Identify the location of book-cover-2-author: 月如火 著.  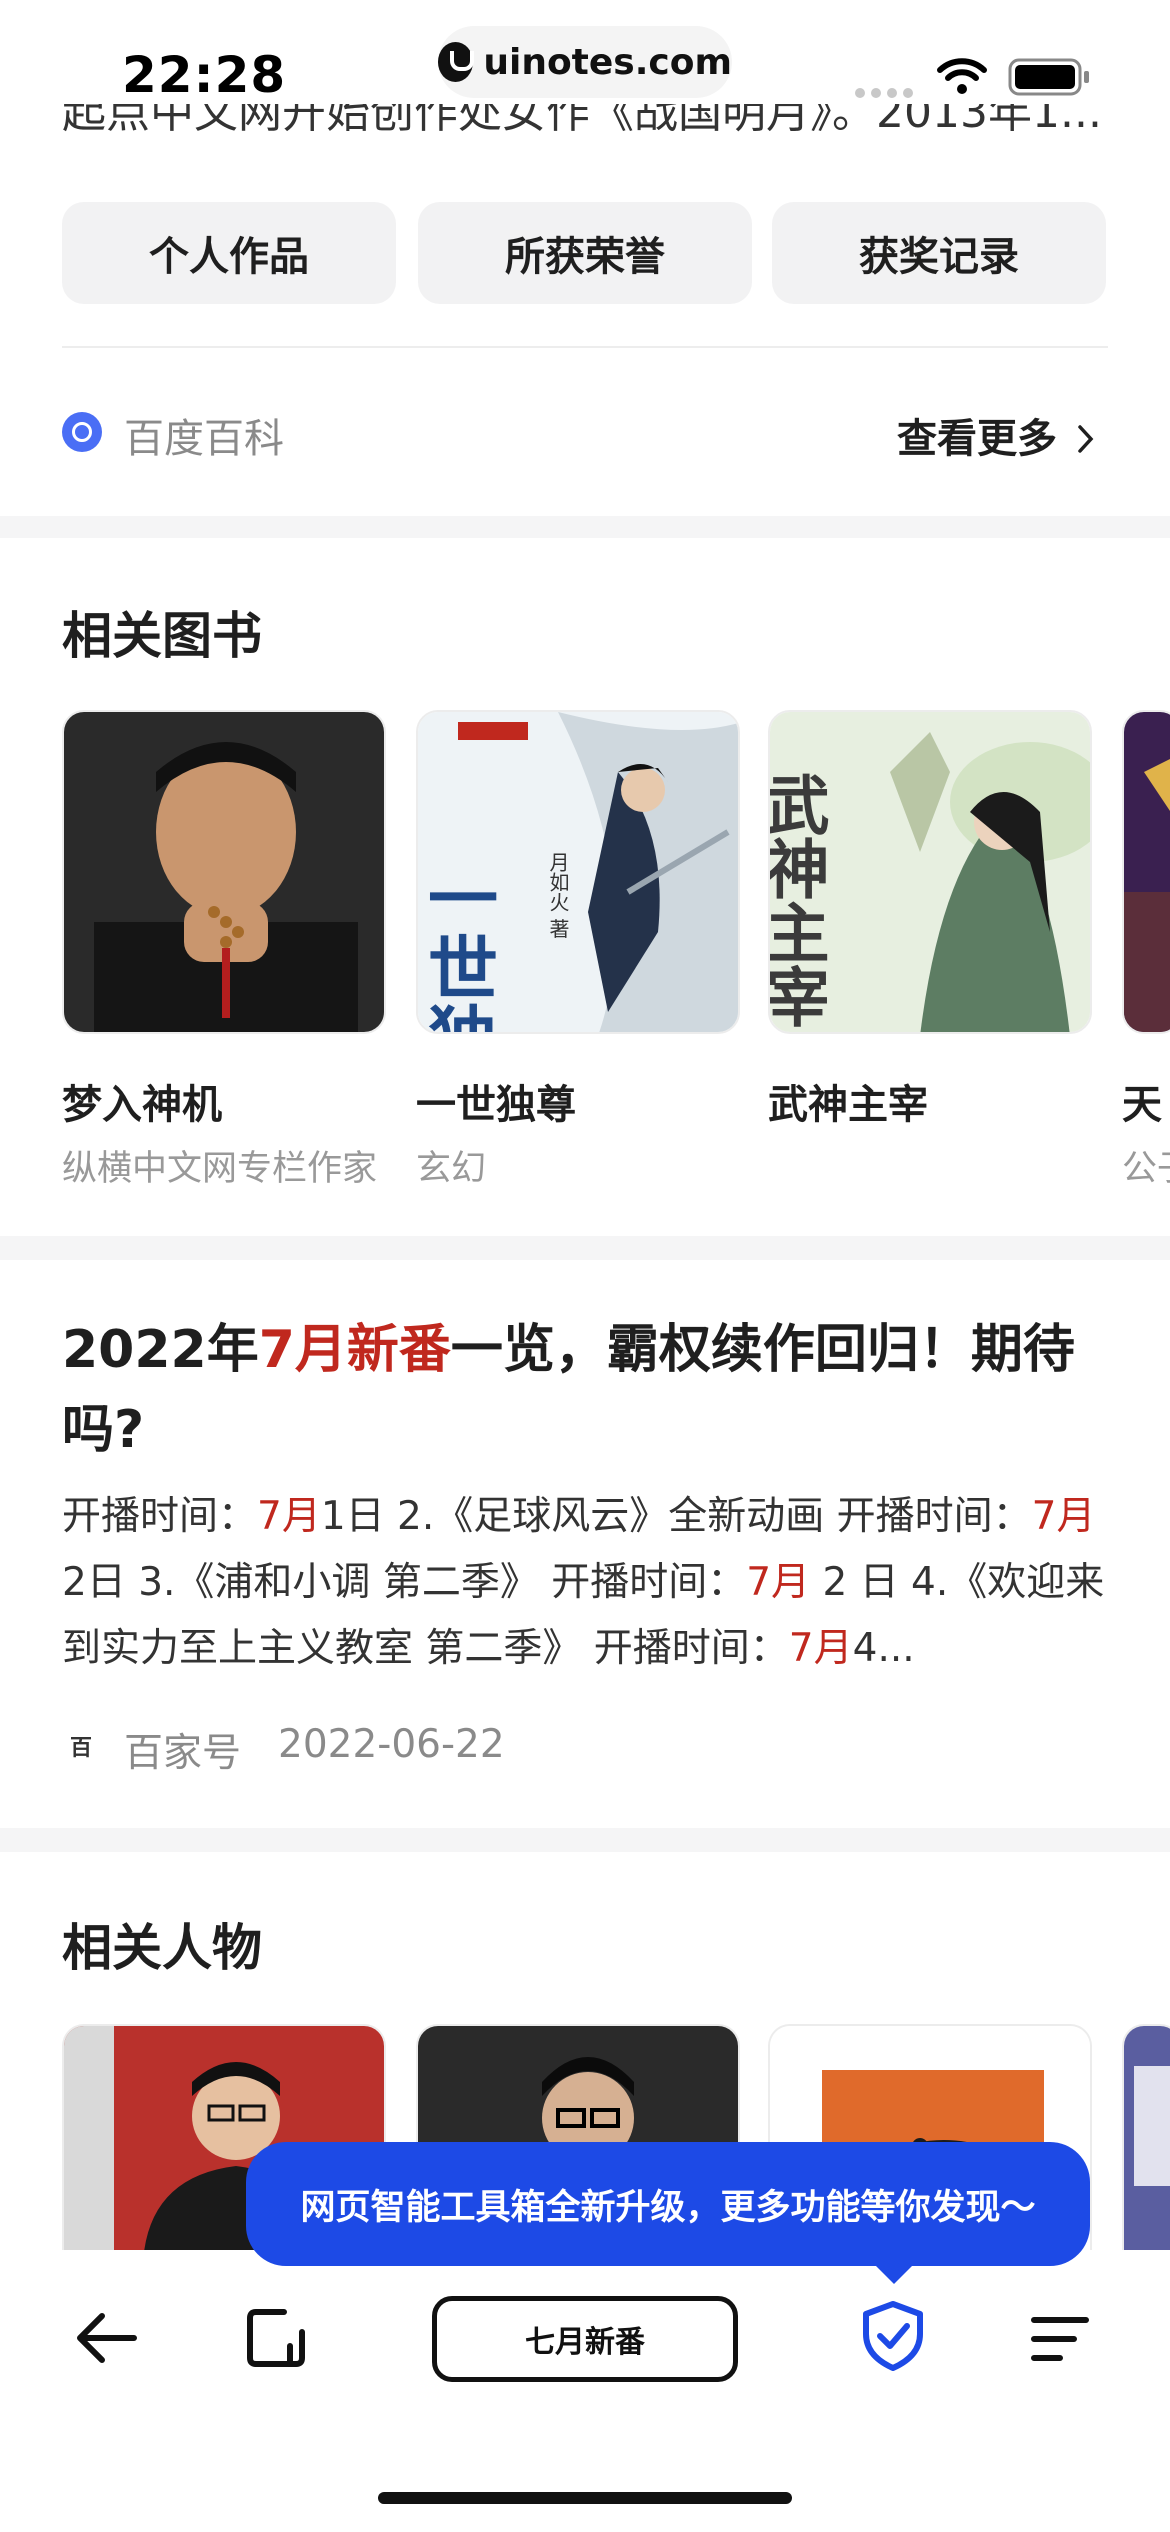
(558, 895).